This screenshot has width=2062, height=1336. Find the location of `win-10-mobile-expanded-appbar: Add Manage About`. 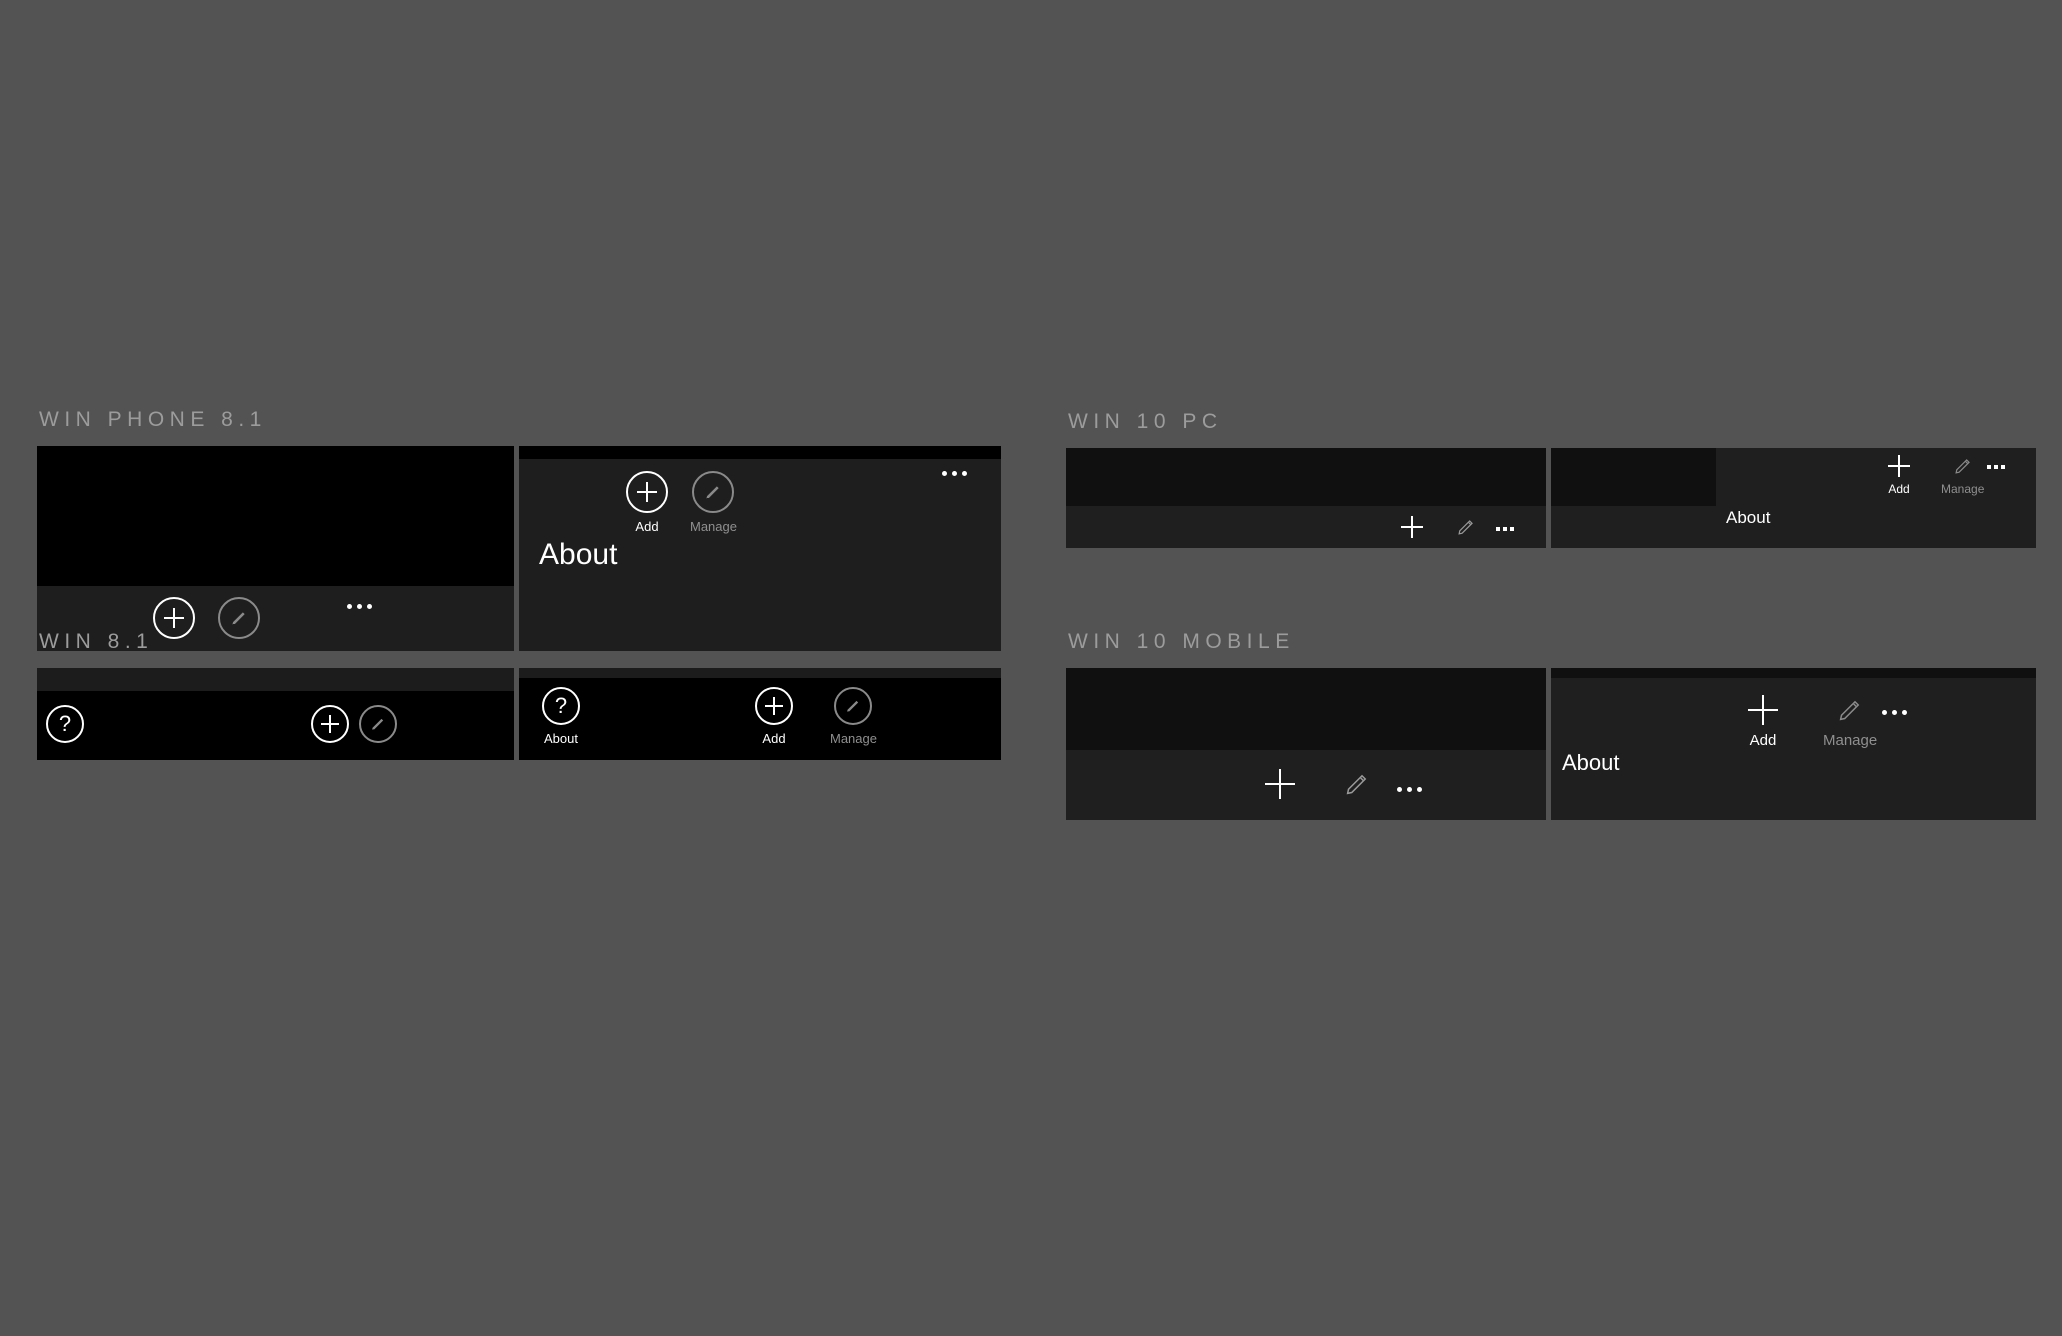

win-10-mobile-expanded-appbar: Add Manage About is located at coordinates (1793, 744).